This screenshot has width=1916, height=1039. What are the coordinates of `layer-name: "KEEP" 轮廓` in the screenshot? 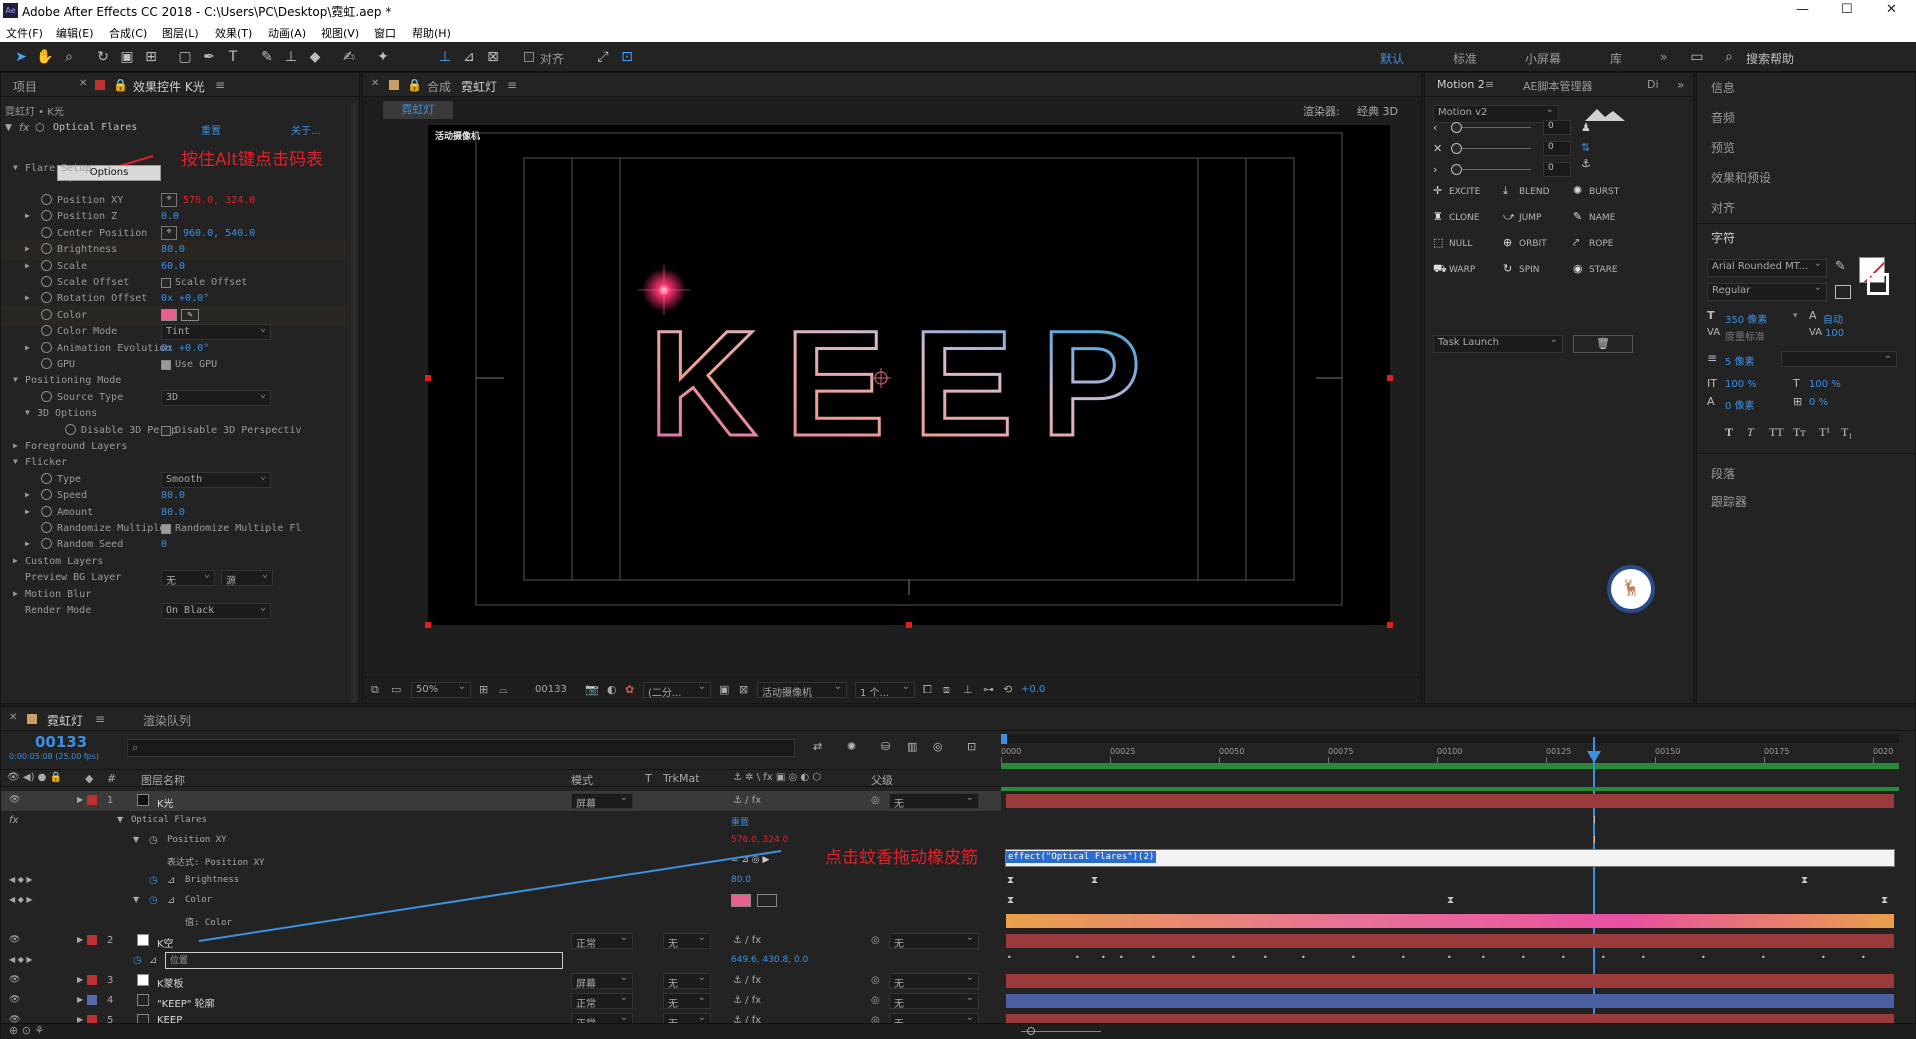 It's located at (186, 1002).